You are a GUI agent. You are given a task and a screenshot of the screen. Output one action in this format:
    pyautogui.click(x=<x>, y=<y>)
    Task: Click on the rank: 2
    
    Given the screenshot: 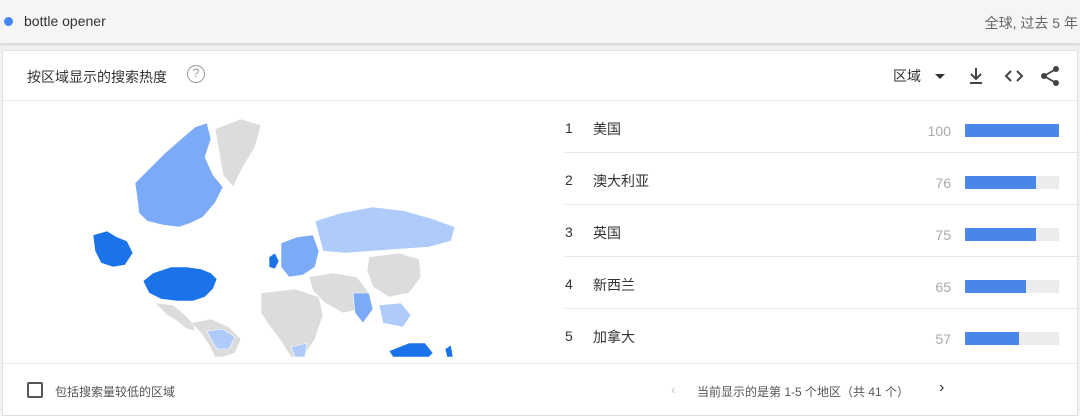 What is the action you would take?
    pyautogui.click(x=569, y=180)
    